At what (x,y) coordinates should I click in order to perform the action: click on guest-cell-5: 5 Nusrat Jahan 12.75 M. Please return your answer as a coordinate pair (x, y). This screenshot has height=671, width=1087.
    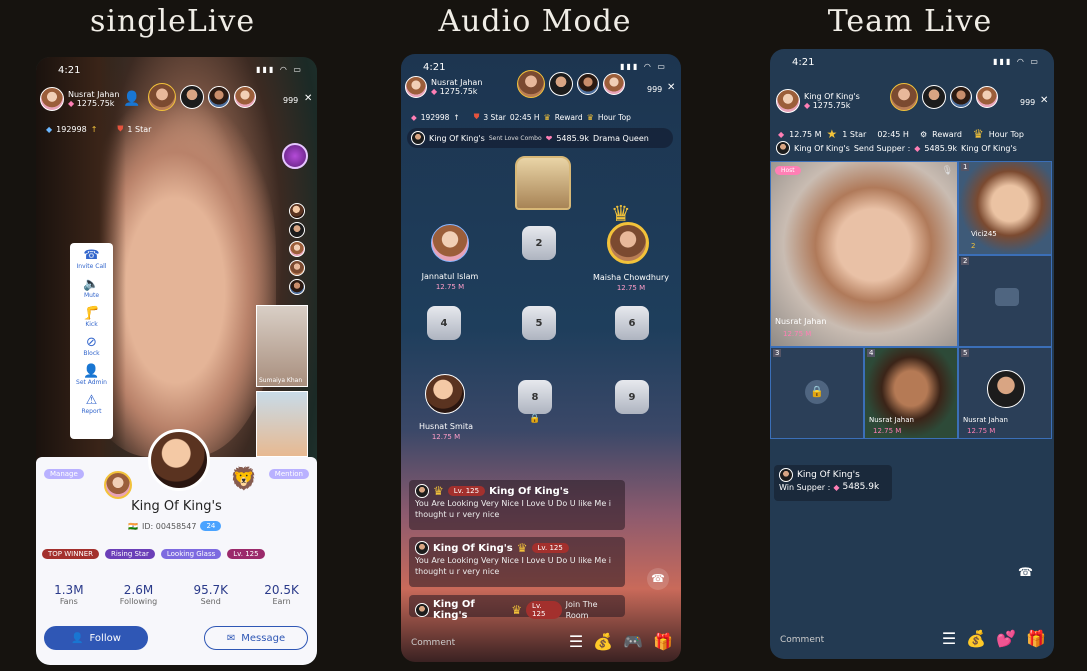
    Looking at the image, I should click on (1005, 393).